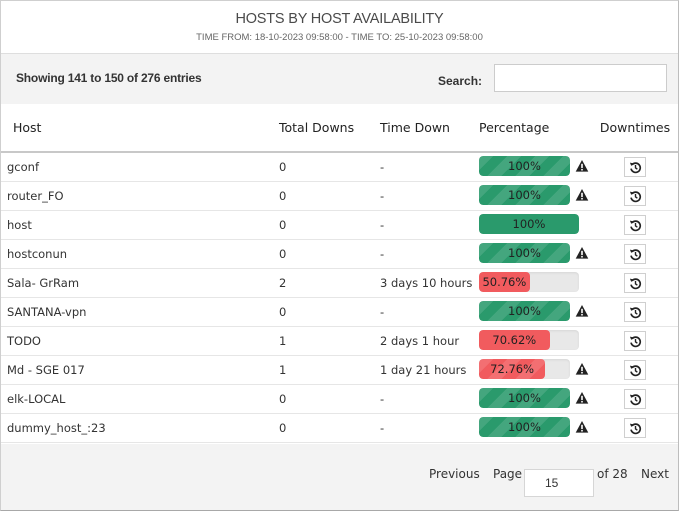  Describe the element at coordinates (454, 474) in the screenshot. I see `previous-page-button: Previous` at that location.